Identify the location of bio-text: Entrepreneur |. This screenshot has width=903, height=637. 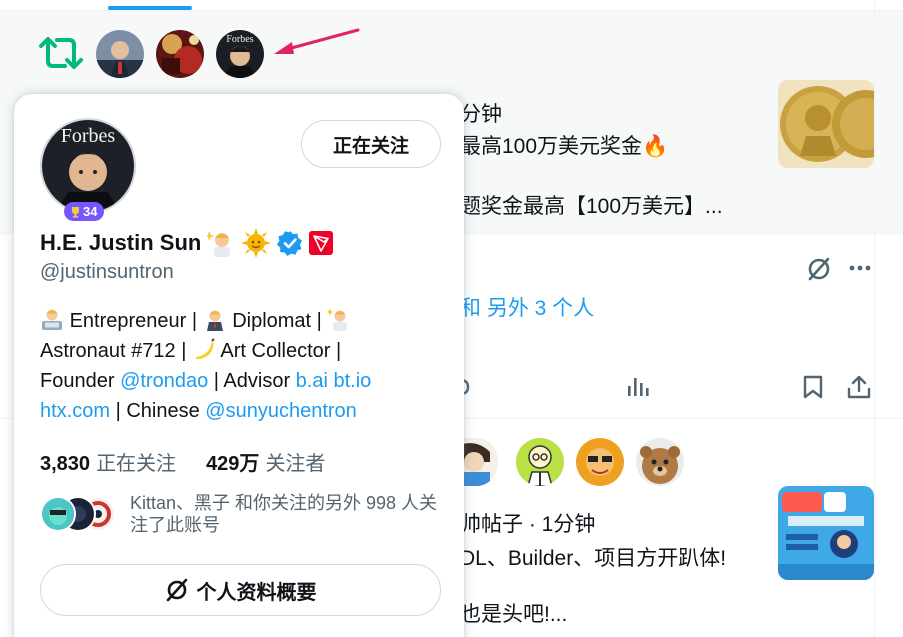
(133, 321).